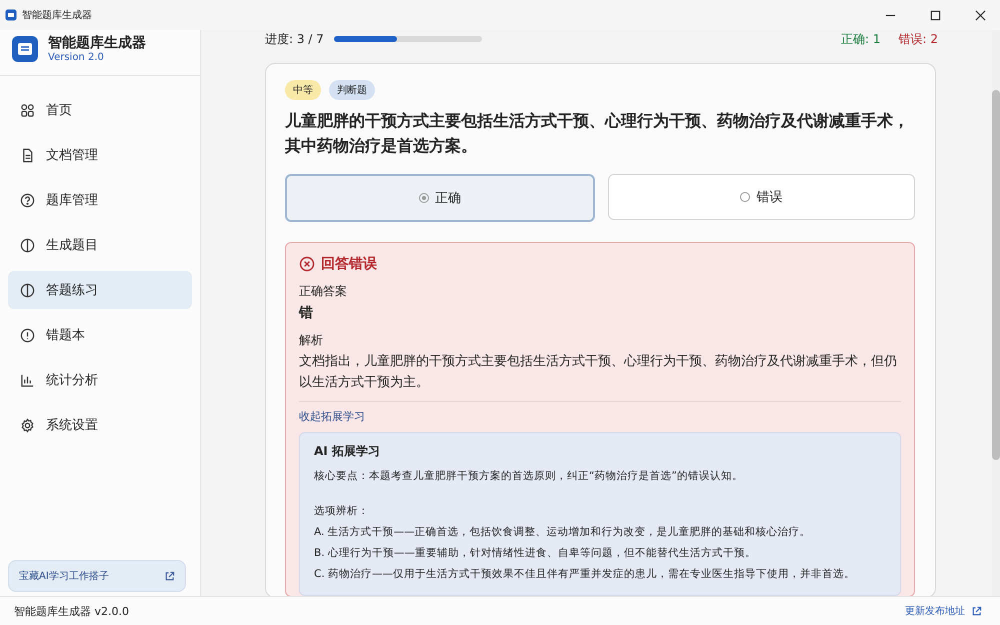 This screenshot has width=1000, height=625. Describe the element at coordinates (76, 57) in the screenshot. I see `app-version: Version 2.0` at that location.